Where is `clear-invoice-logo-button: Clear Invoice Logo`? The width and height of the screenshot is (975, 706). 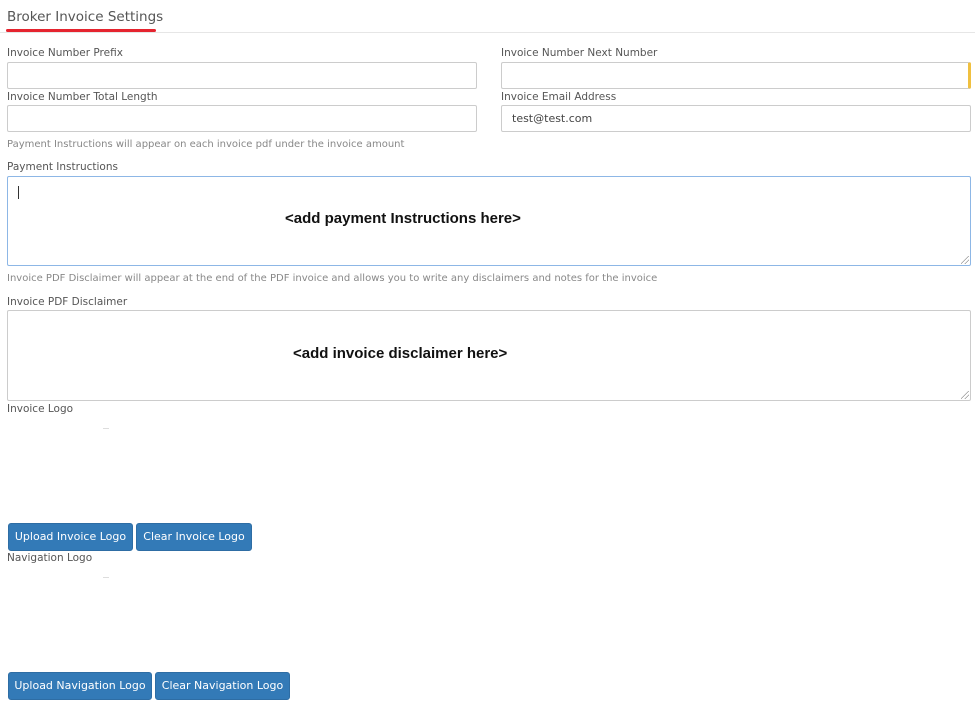
clear-invoice-logo-button: Clear Invoice Logo is located at coordinates (194, 537).